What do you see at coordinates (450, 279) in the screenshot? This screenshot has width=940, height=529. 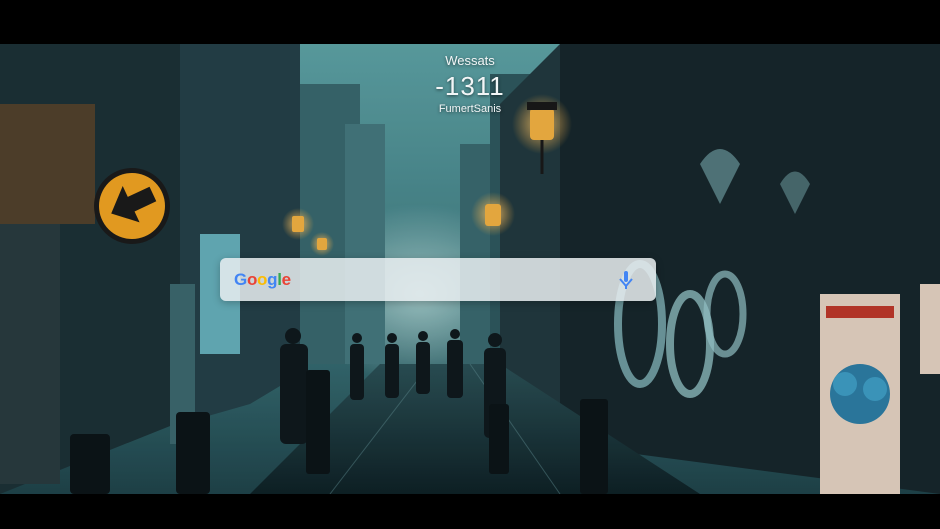 I see `search-input` at bounding box center [450, 279].